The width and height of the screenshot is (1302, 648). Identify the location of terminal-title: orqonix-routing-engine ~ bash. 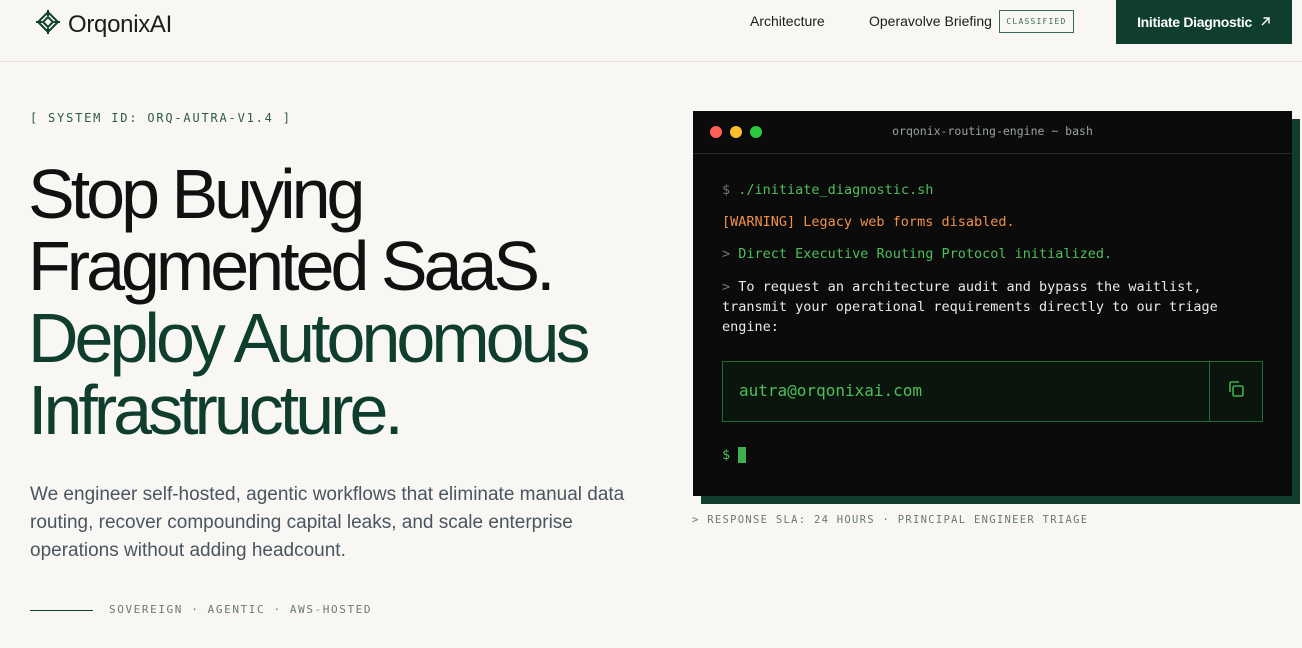
(992, 131).